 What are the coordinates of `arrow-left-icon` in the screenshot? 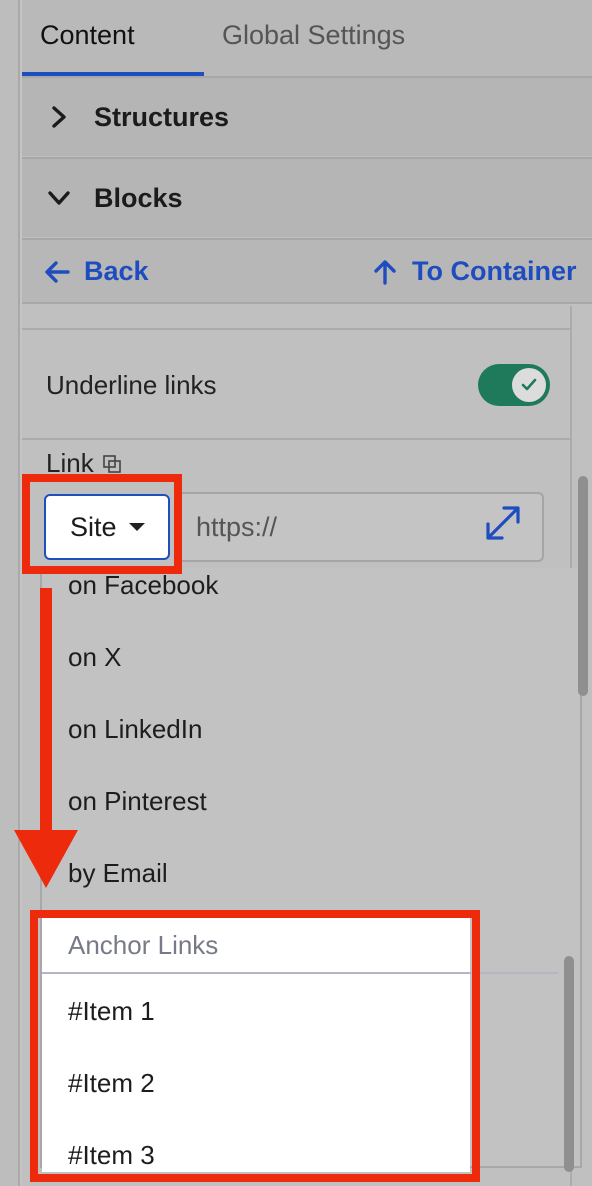 It's located at (57, 271).